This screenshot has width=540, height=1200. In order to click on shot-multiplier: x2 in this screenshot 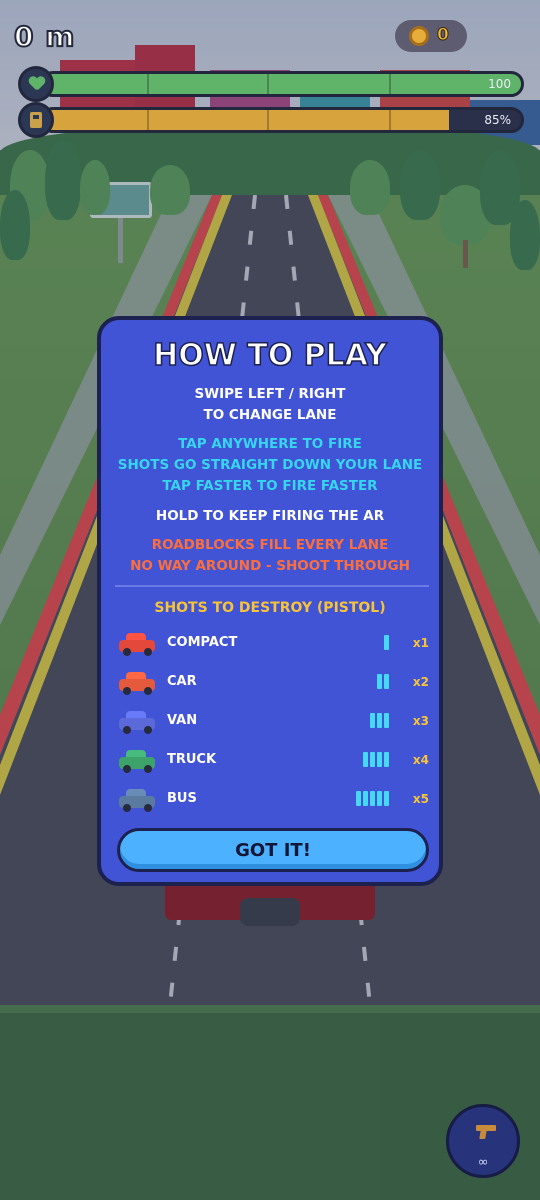, I will do `click(420, 682)`.